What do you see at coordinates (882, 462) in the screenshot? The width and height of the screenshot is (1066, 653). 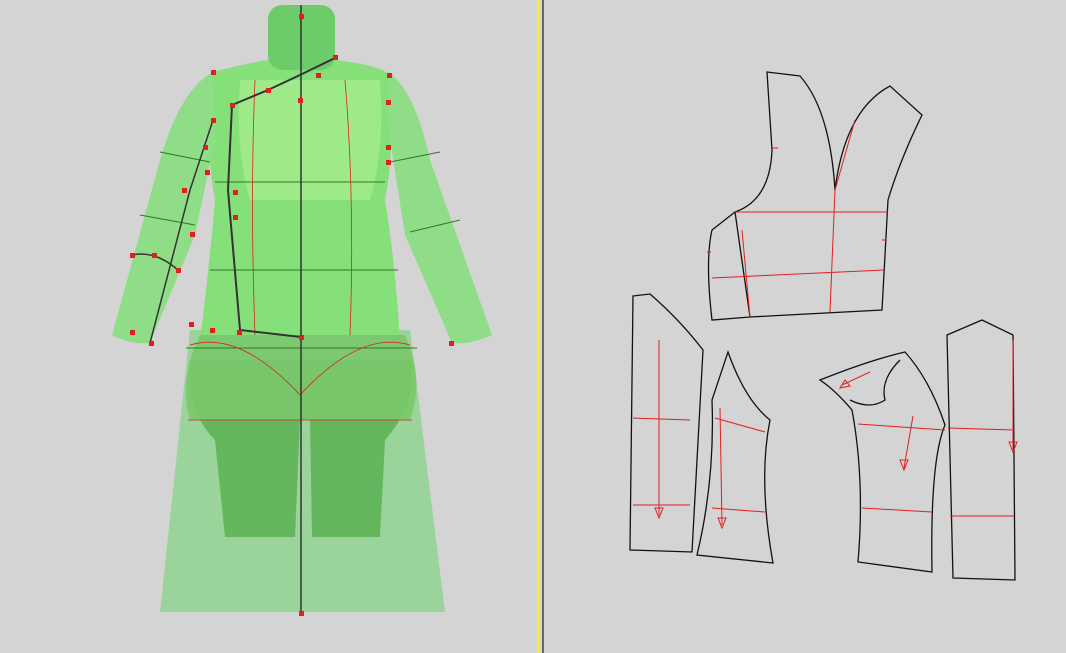 I see `side-panel: side-panel` at bounding box center [882, 462].